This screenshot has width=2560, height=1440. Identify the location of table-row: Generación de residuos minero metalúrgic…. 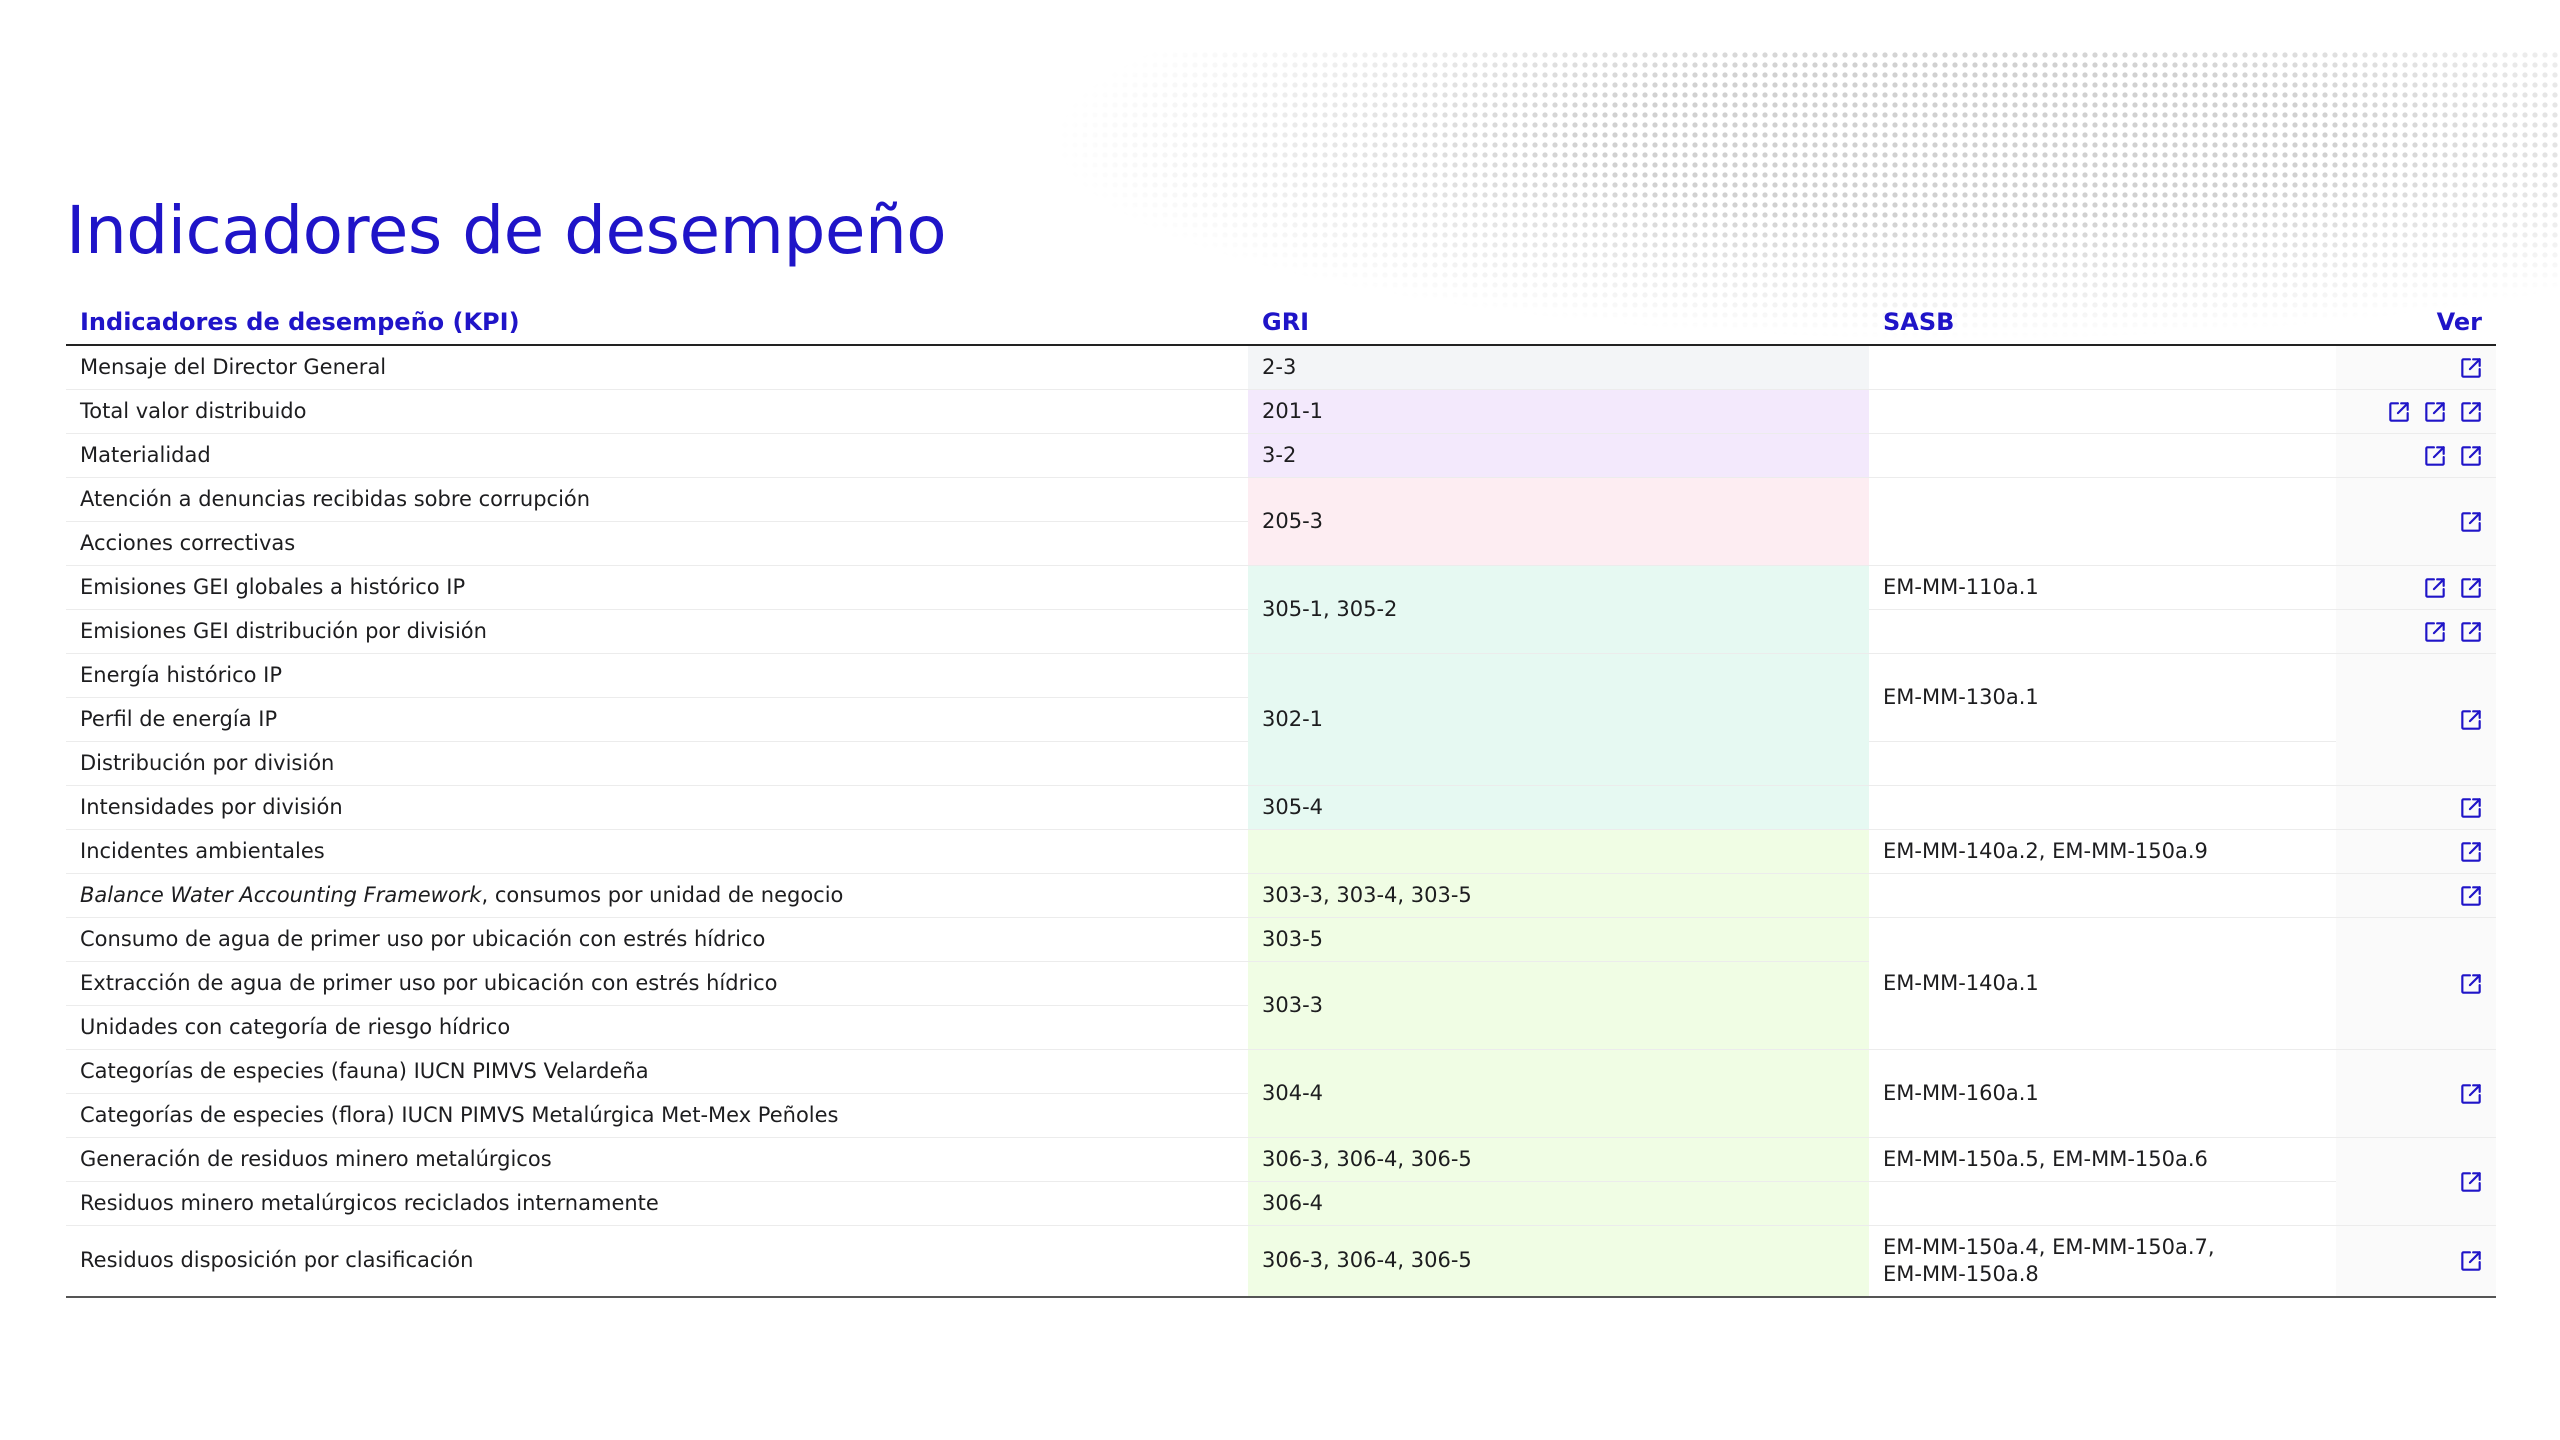
(1281, 1181).